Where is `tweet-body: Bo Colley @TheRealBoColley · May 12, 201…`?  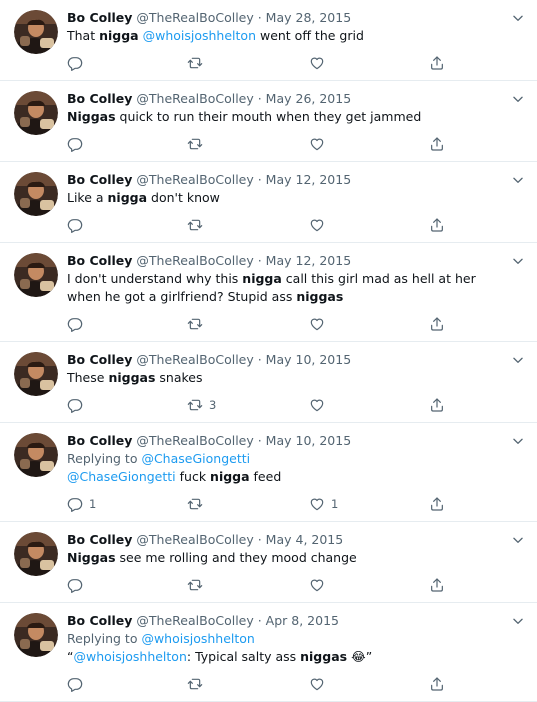 tweet-body: Bo Colley @TheRealBoColley · May 12, 201… is located at coordinates (287, 279).